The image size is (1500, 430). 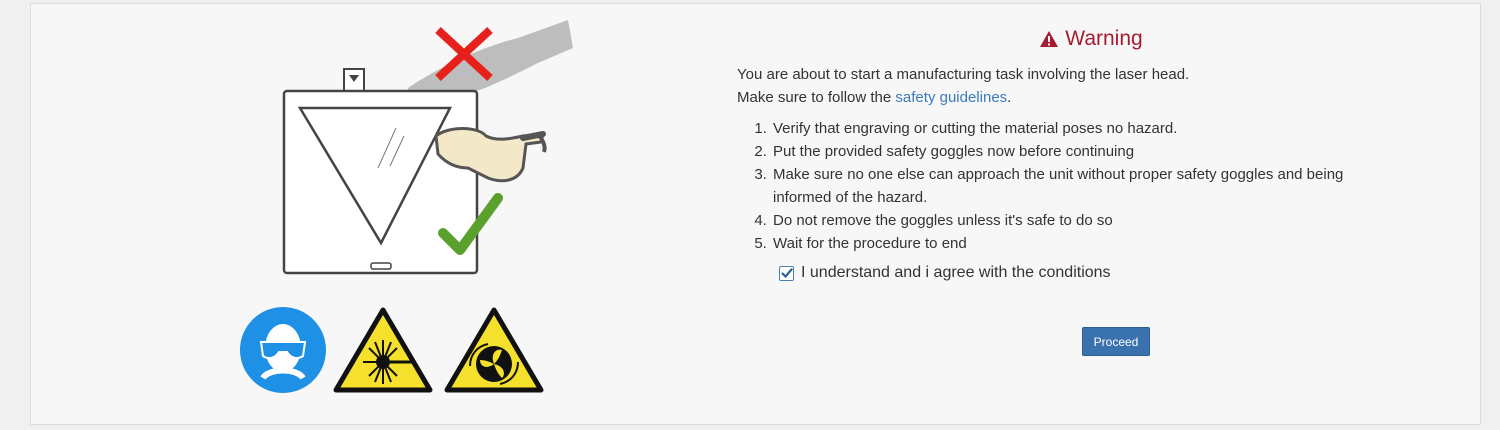 What do you see at coordinates (494, 350) in the screenshot?
I see `fan-hazard-sign-icon` at bounding box center [494, 350].